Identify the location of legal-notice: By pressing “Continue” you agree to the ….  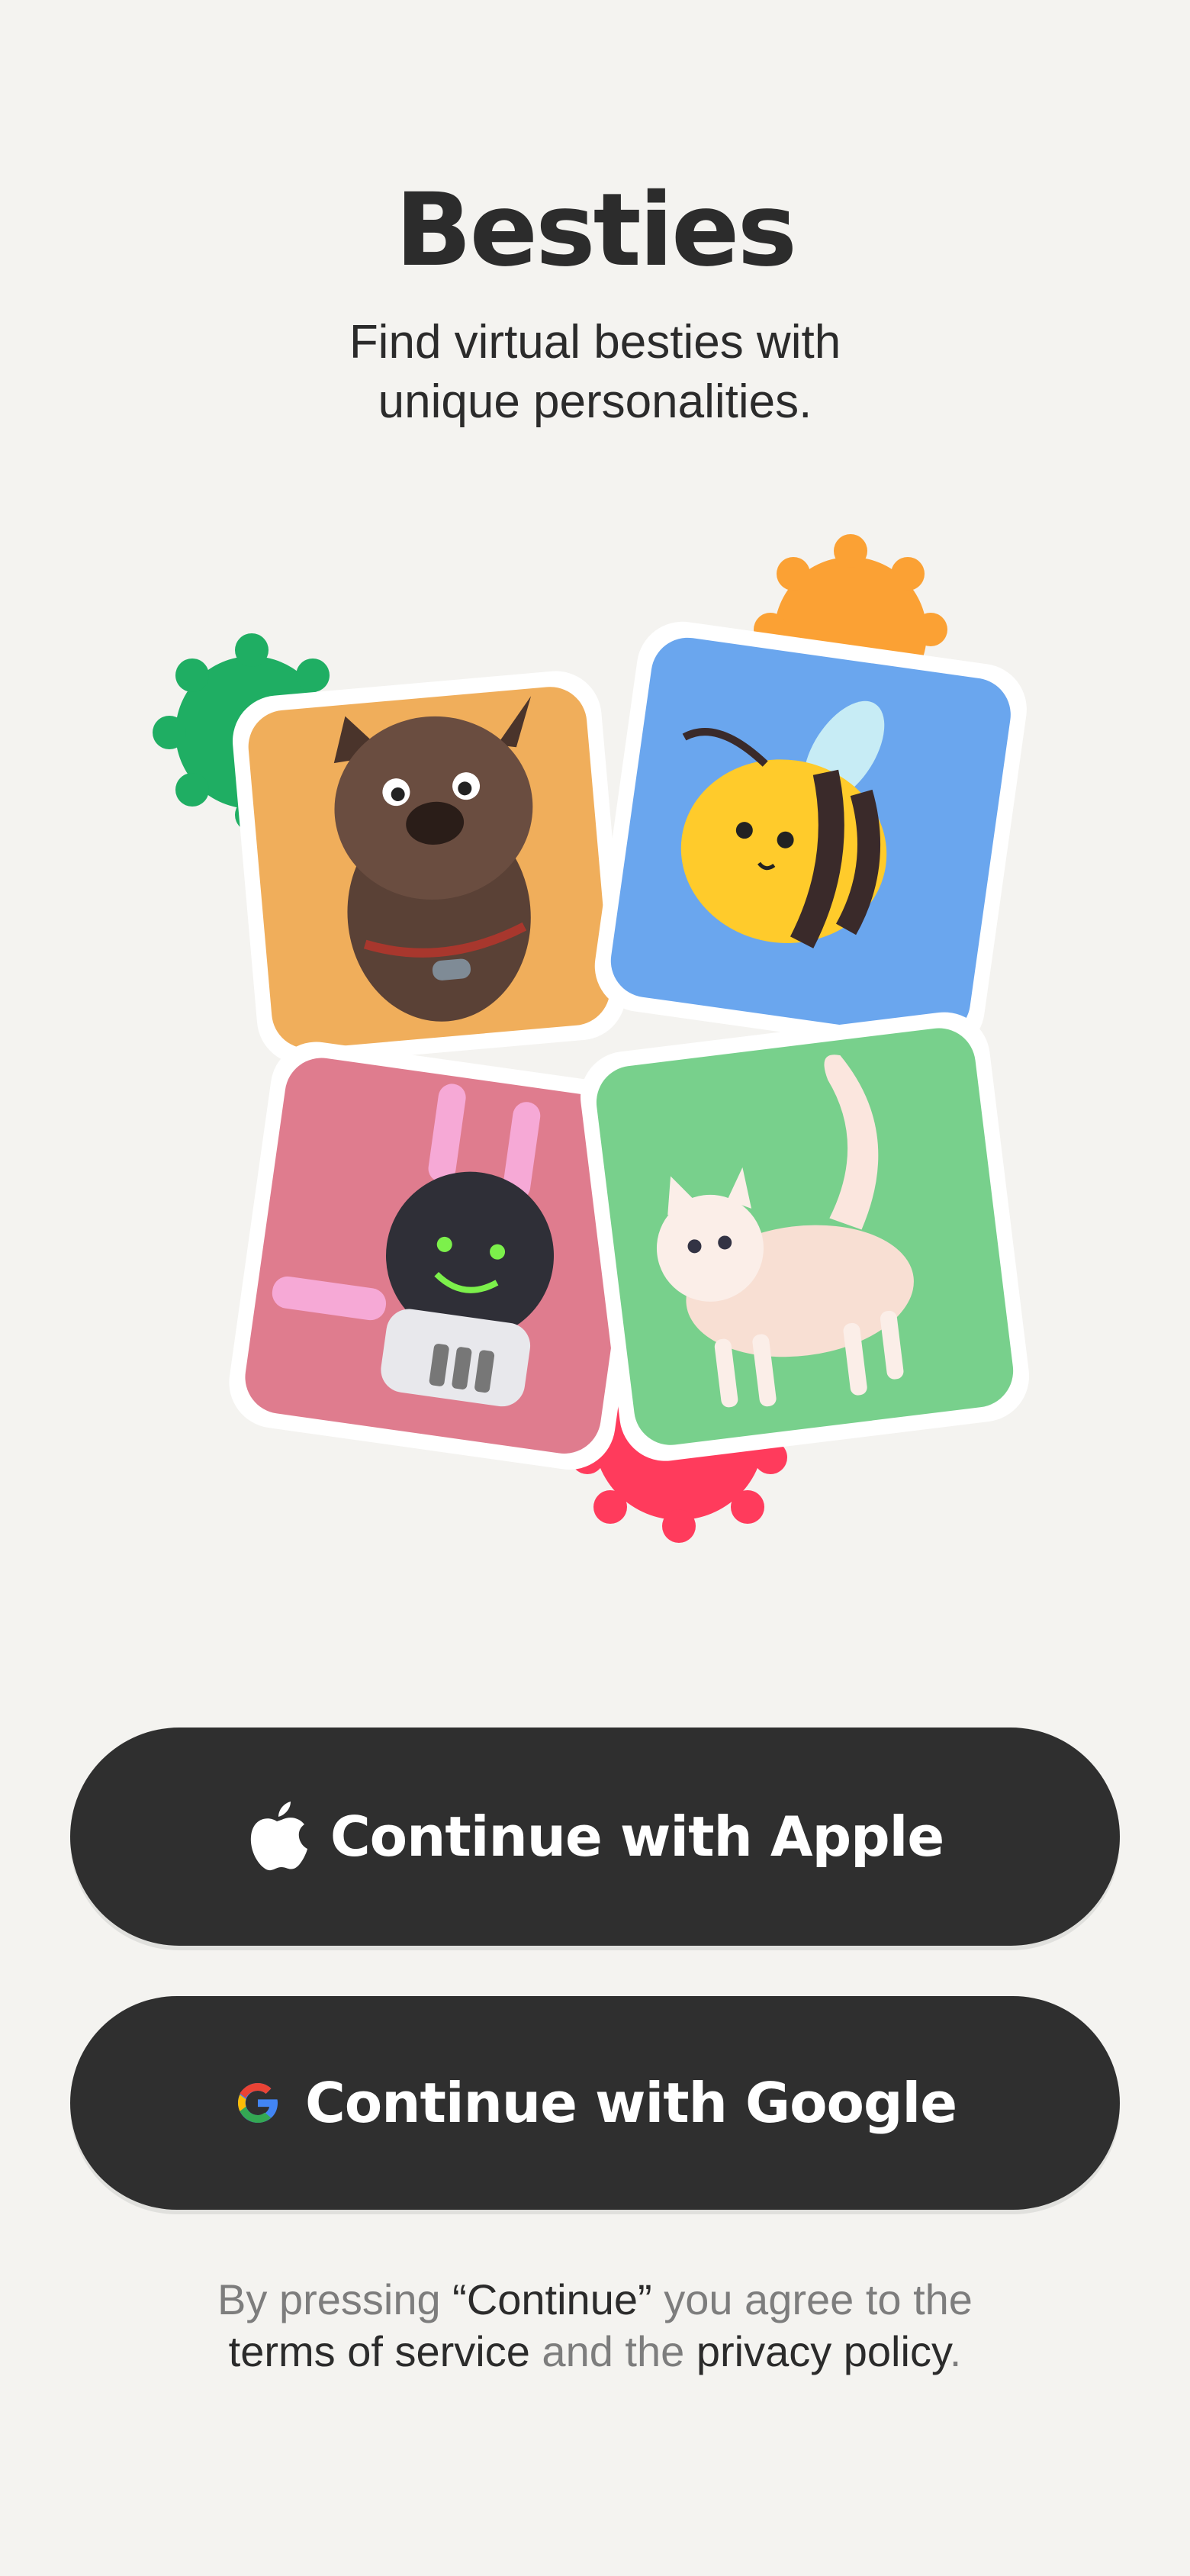
(595, 2326).